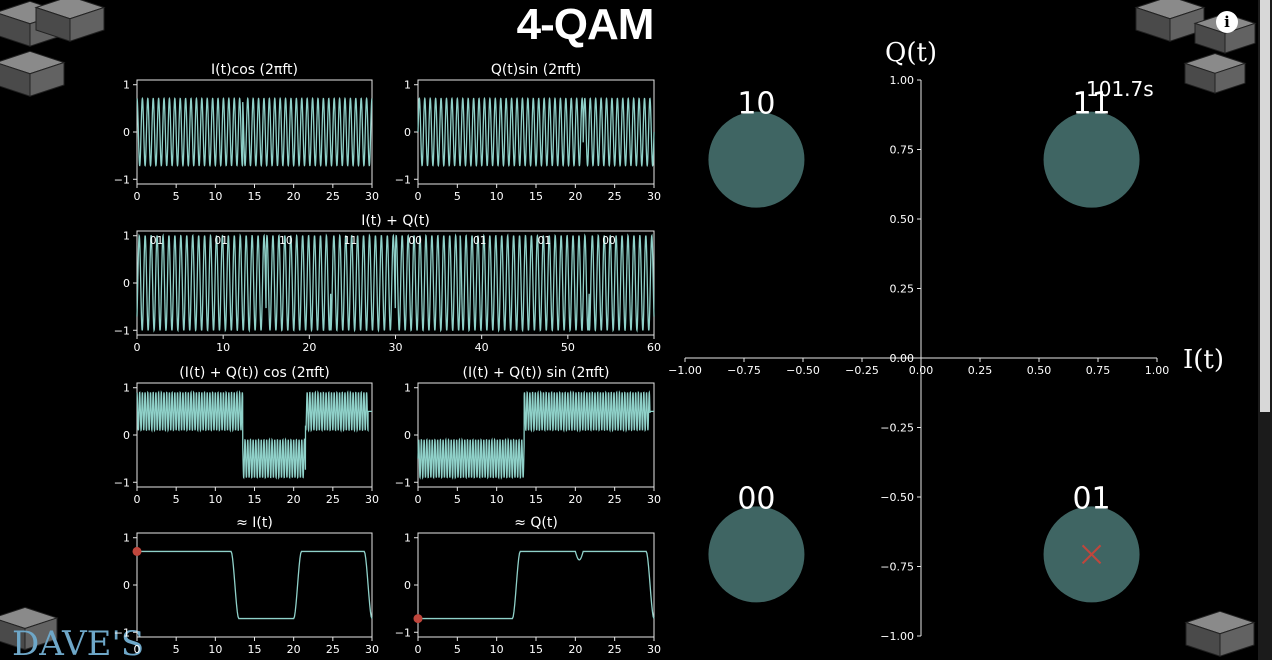  What do you see at coordinates (395, 221) in the screenshot?
I see `chart-title: I(t) + Q(t)` at bounding box center [395, 221].